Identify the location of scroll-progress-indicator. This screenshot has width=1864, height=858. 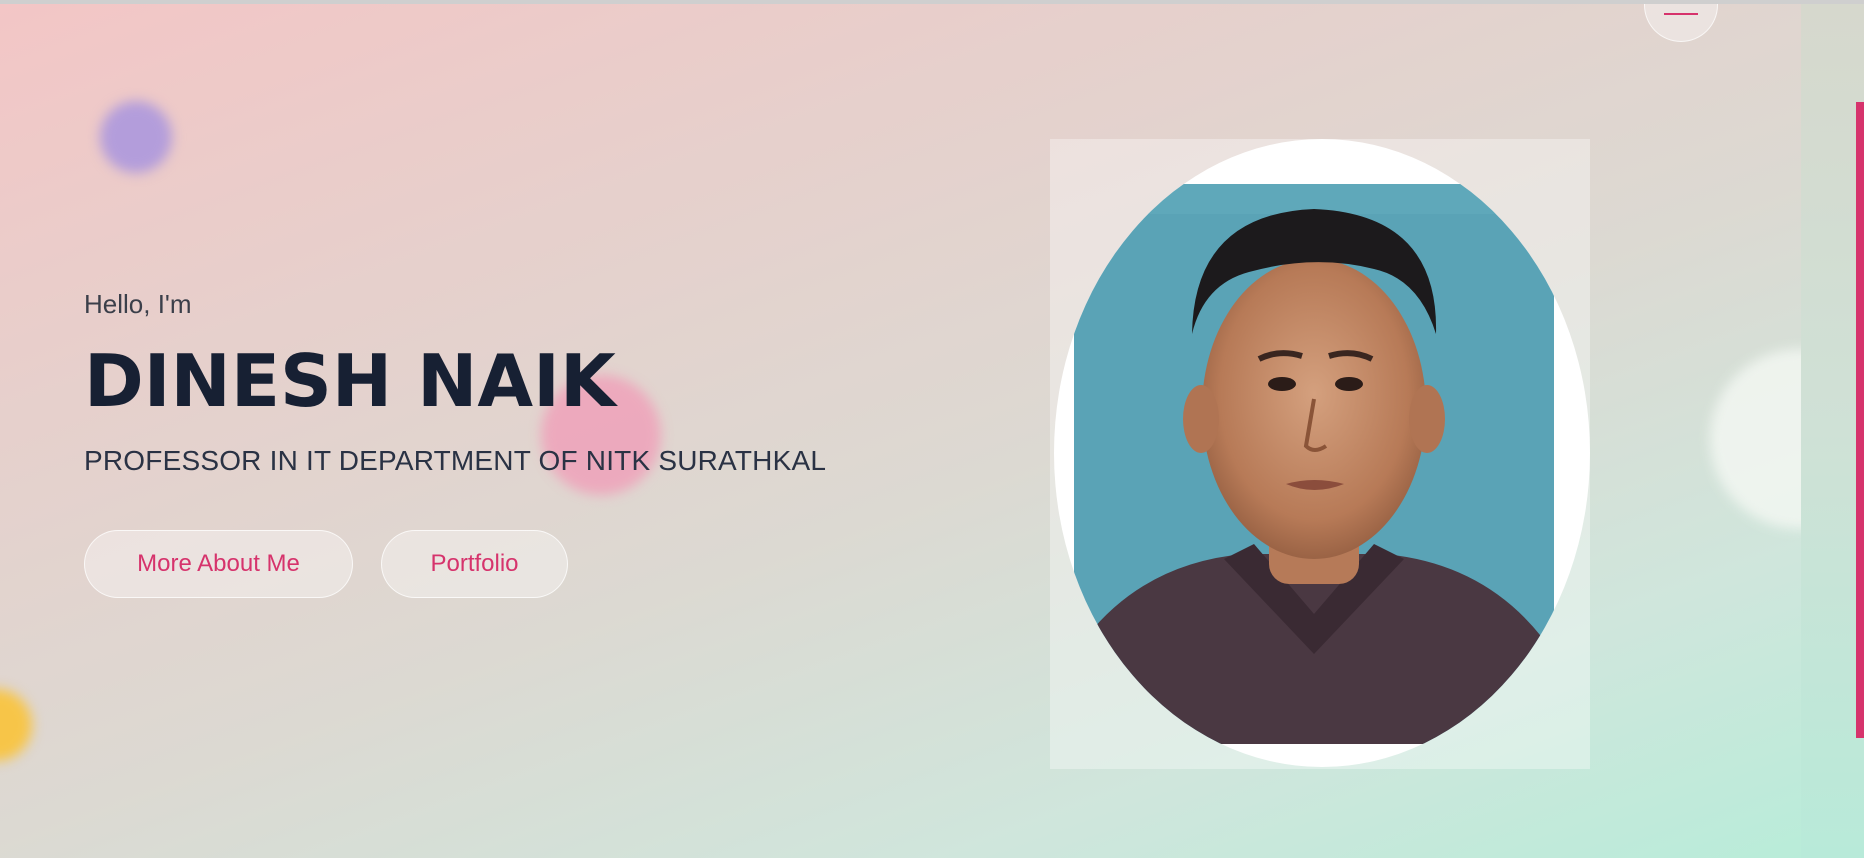
(1860, 420).